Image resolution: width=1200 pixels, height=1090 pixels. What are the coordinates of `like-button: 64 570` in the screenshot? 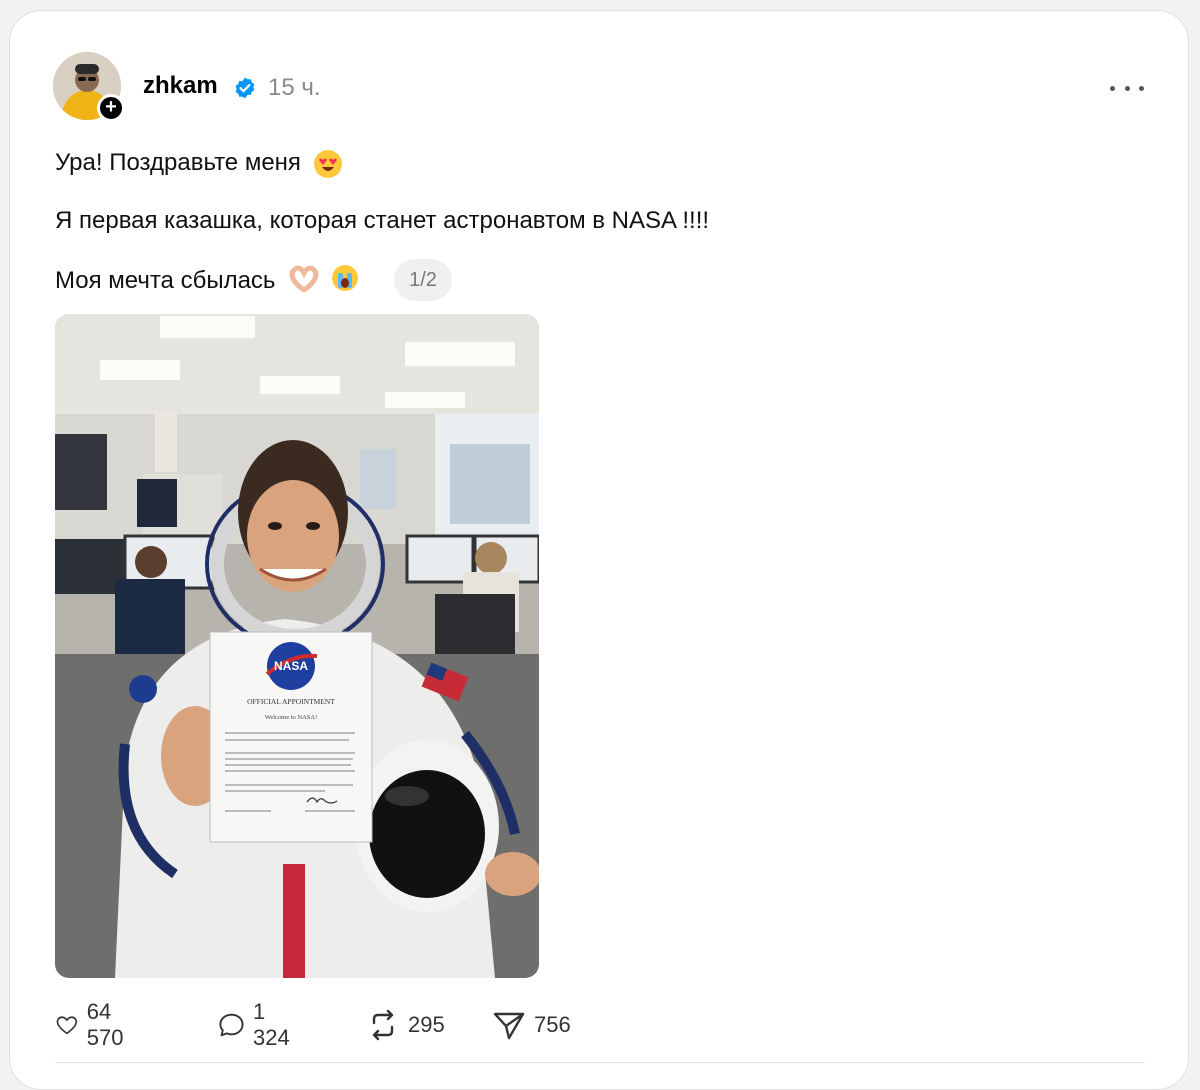 It's located at (94, 1024).